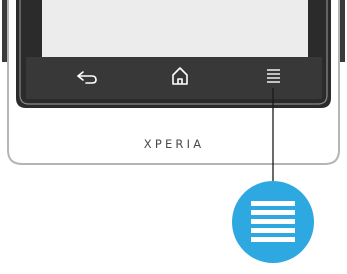 This screenshot has height=274, width=347. I want to click on brand-logo-text: XPERIA, so click(174, 144).